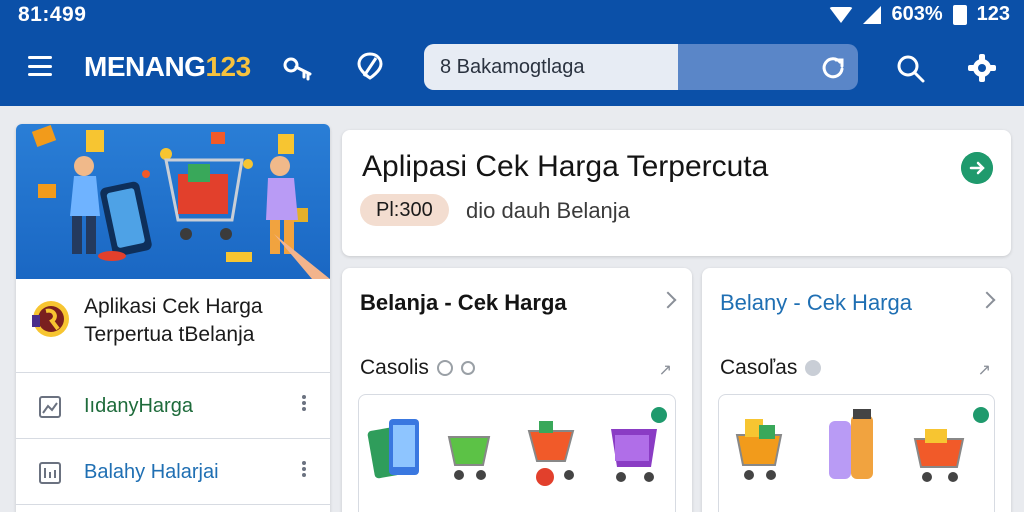 The image size is (1024, 512). What do you see at coordinates (50, 407) in the screenshot?
I see `image-icon` at bounding box center [50, 407].